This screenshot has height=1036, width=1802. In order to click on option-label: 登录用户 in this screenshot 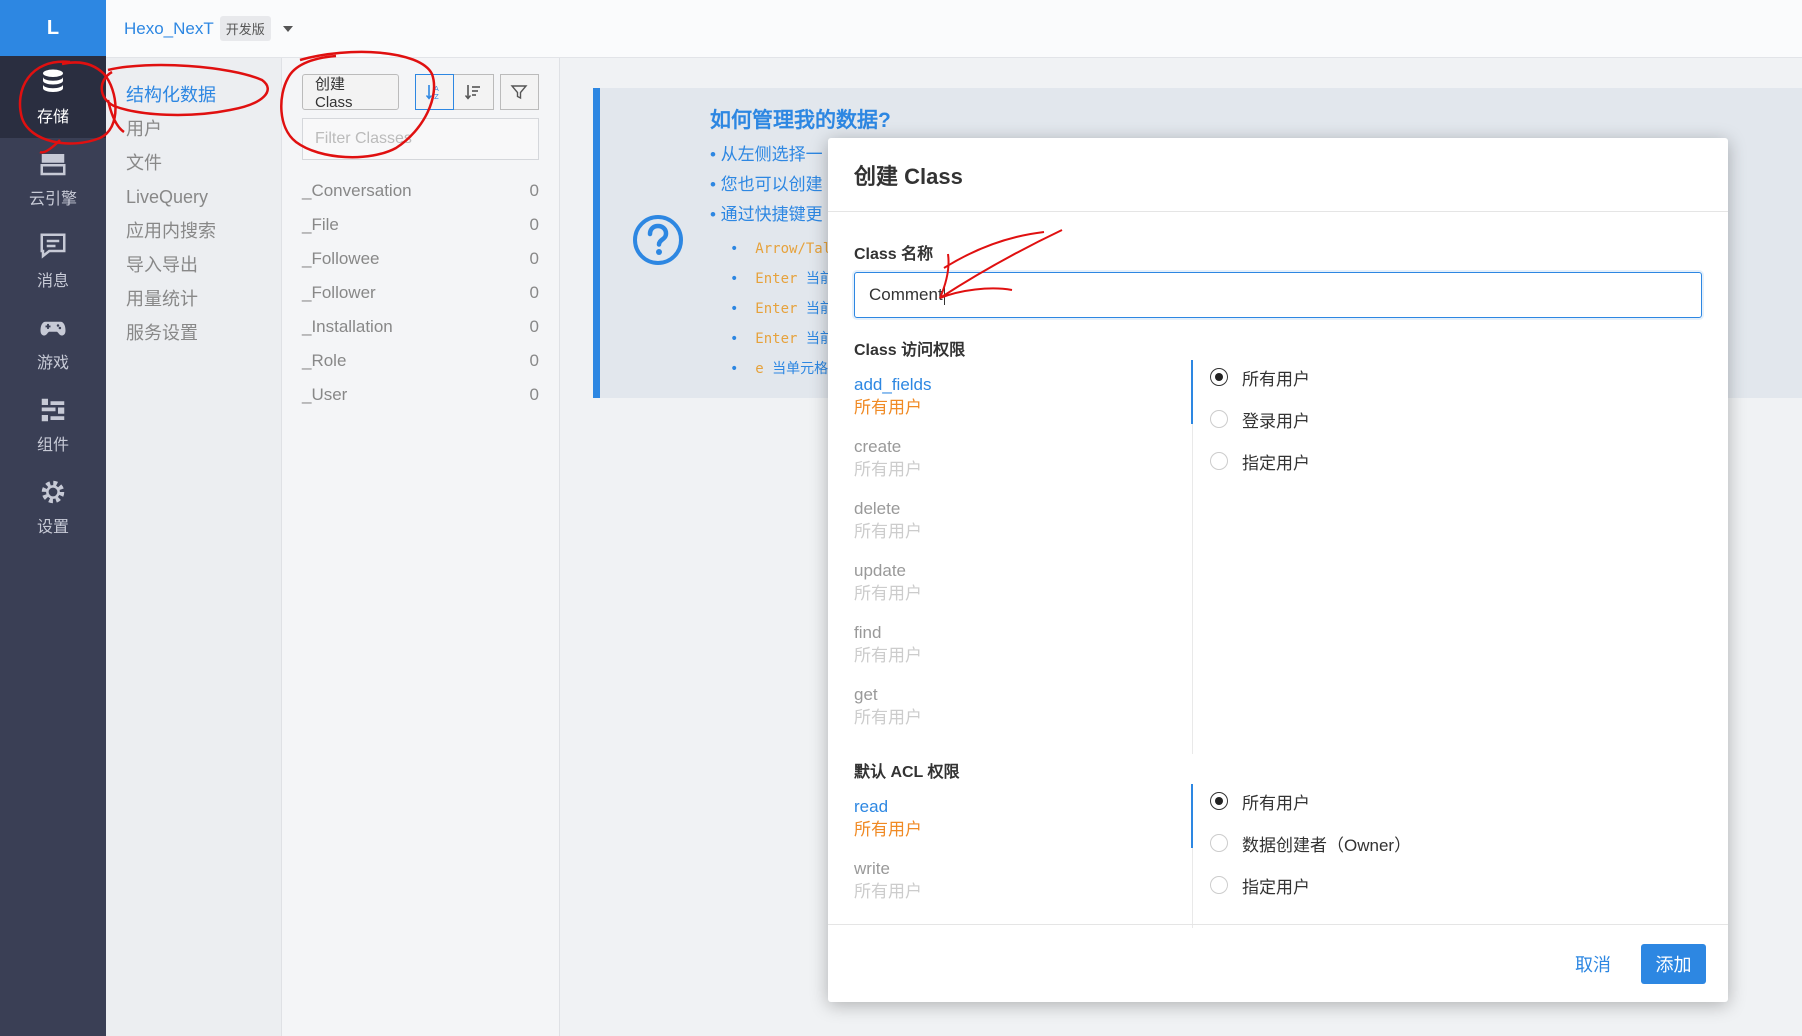, I will do `click(1276, 421)`.